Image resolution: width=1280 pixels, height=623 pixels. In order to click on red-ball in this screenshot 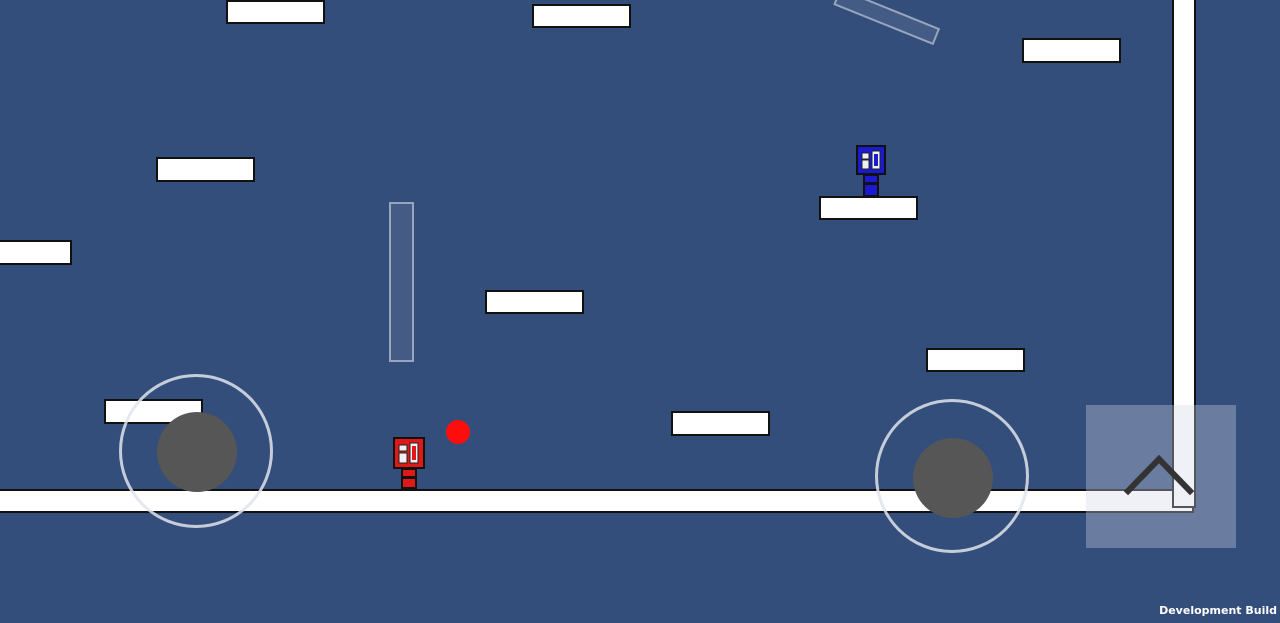, I will do `click(458, 432)`.